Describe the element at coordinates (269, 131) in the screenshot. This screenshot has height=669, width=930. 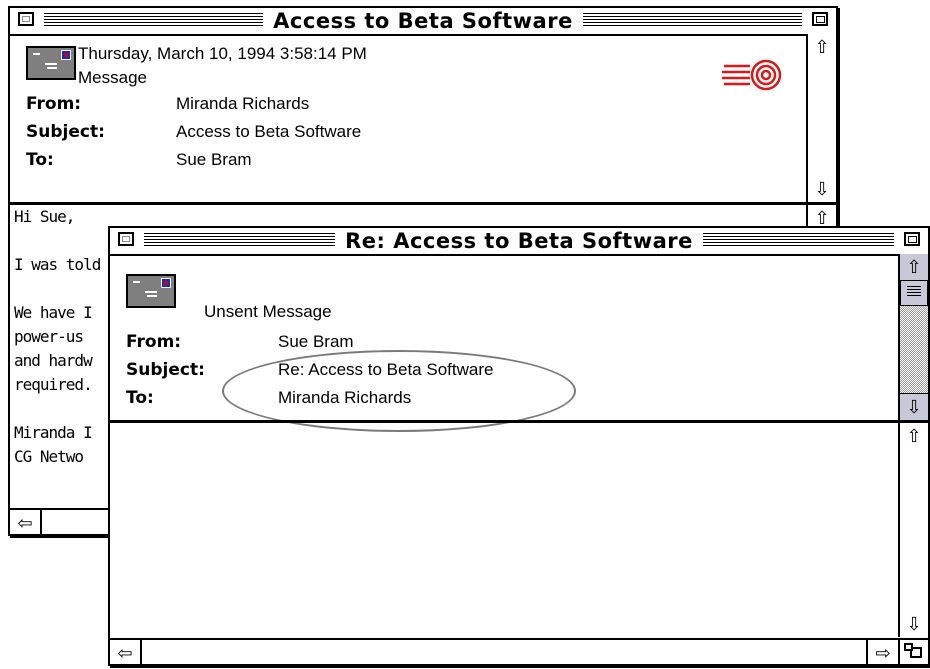
I see `subject-value: Access to Beta Software` at that location.